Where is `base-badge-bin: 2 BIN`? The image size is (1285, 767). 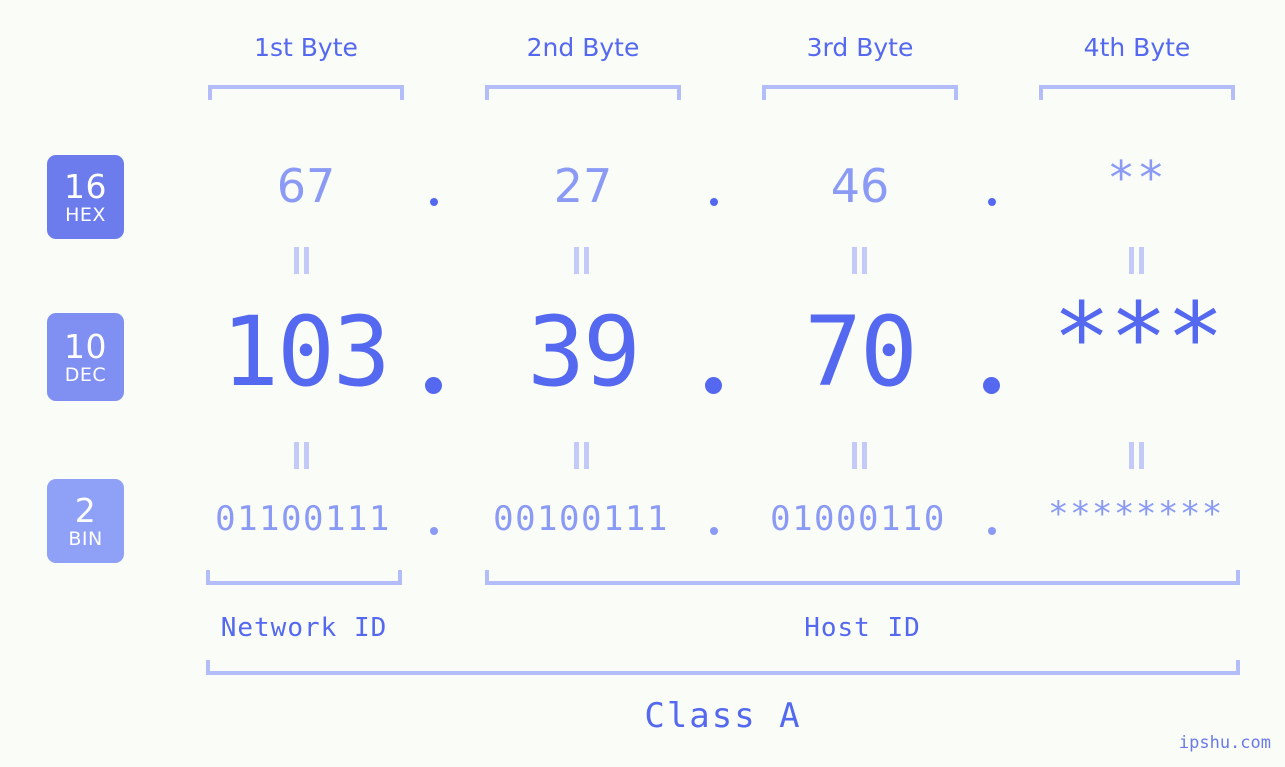
base-badge-bin: 2 BIN is located at coordinates (85, 521).